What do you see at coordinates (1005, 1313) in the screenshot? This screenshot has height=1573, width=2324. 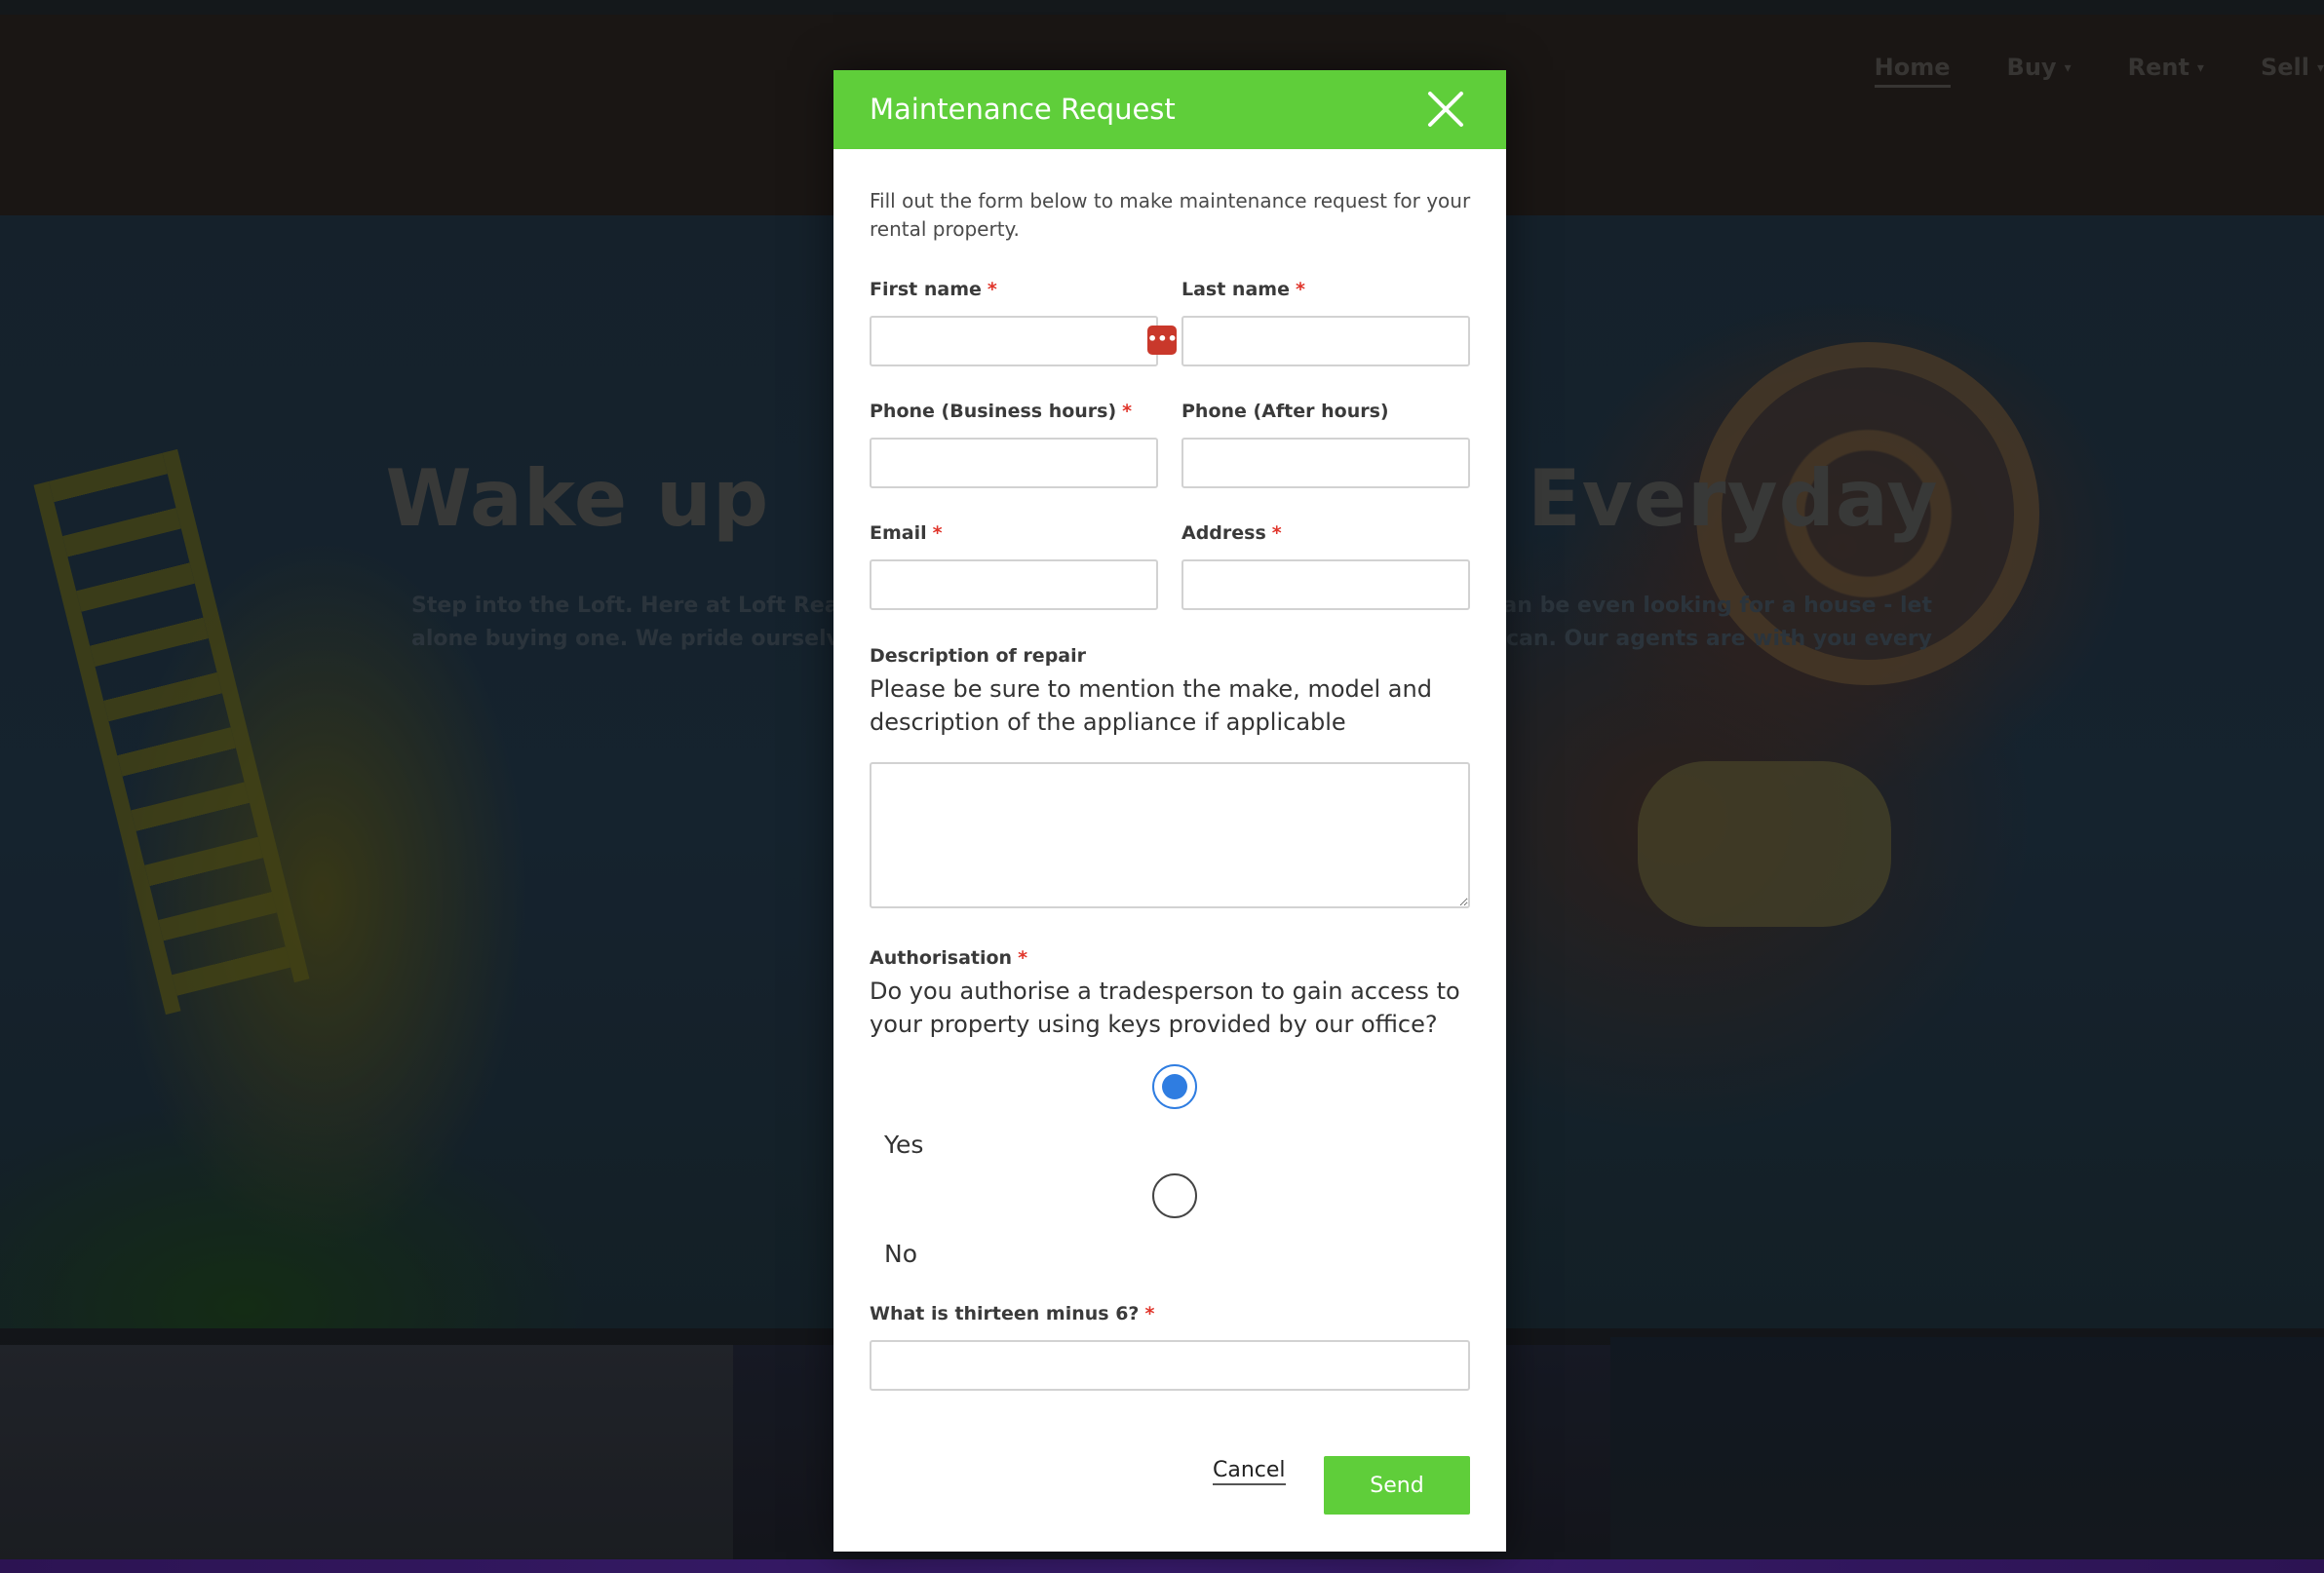 I see `label-text: What is thirteen minus 6?` at bounding box center [1005, 1313].